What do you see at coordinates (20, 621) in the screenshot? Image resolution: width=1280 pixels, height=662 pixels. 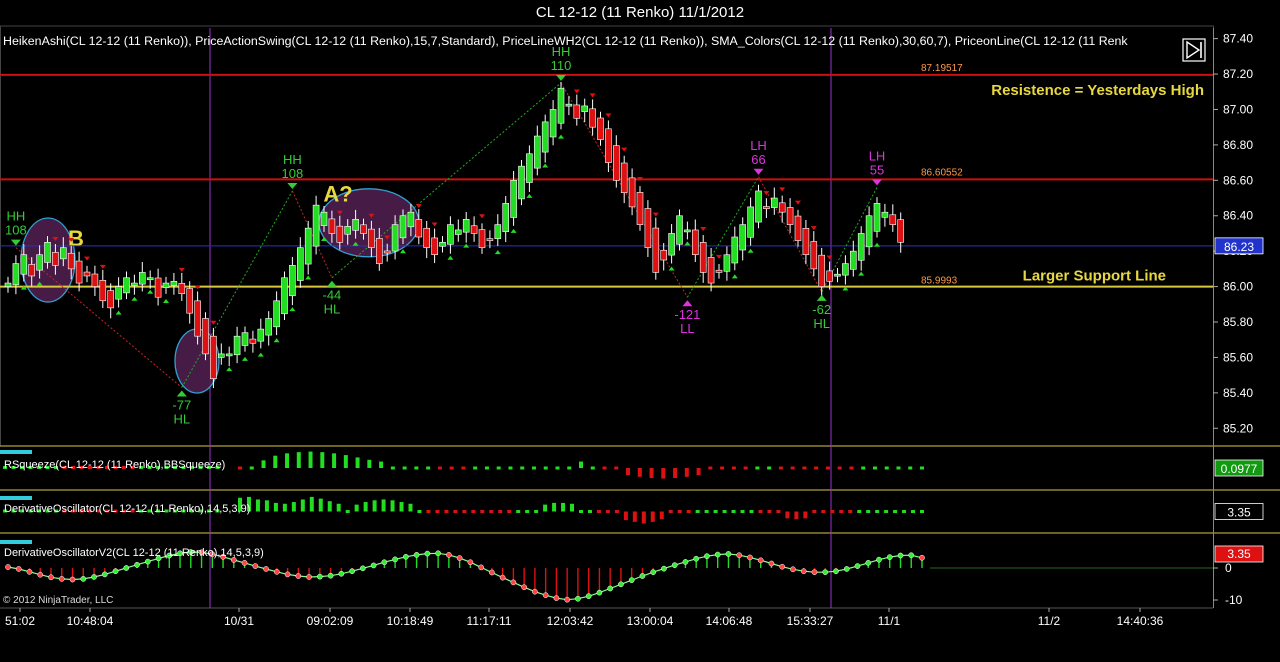 I see `x-tick-label: 51:02` at bounding box center [20, 621].